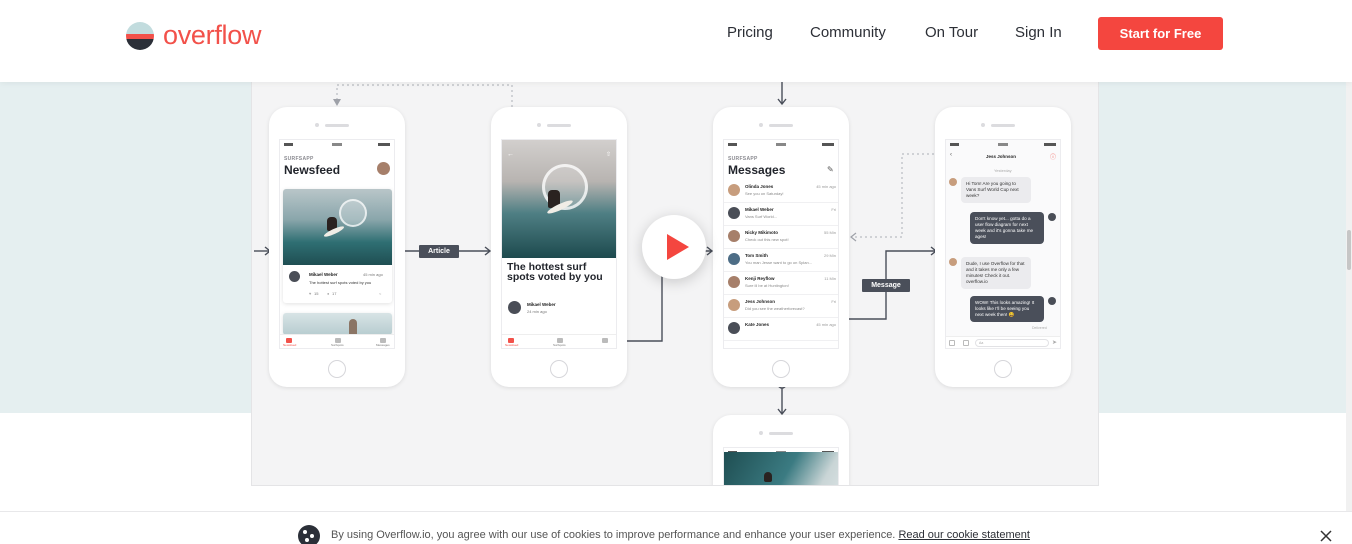 The height and width of the screenshot is (544, 1352). Describe the element at coordinates (541, 304) in the screenshot. I see `article-author: Mikael Weber` at that location.